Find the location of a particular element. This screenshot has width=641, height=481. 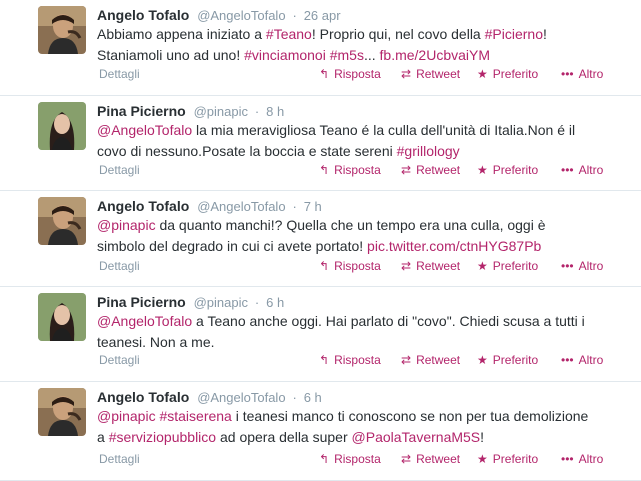

hashtag-link: #grillology is located at coordinates (428, 151).